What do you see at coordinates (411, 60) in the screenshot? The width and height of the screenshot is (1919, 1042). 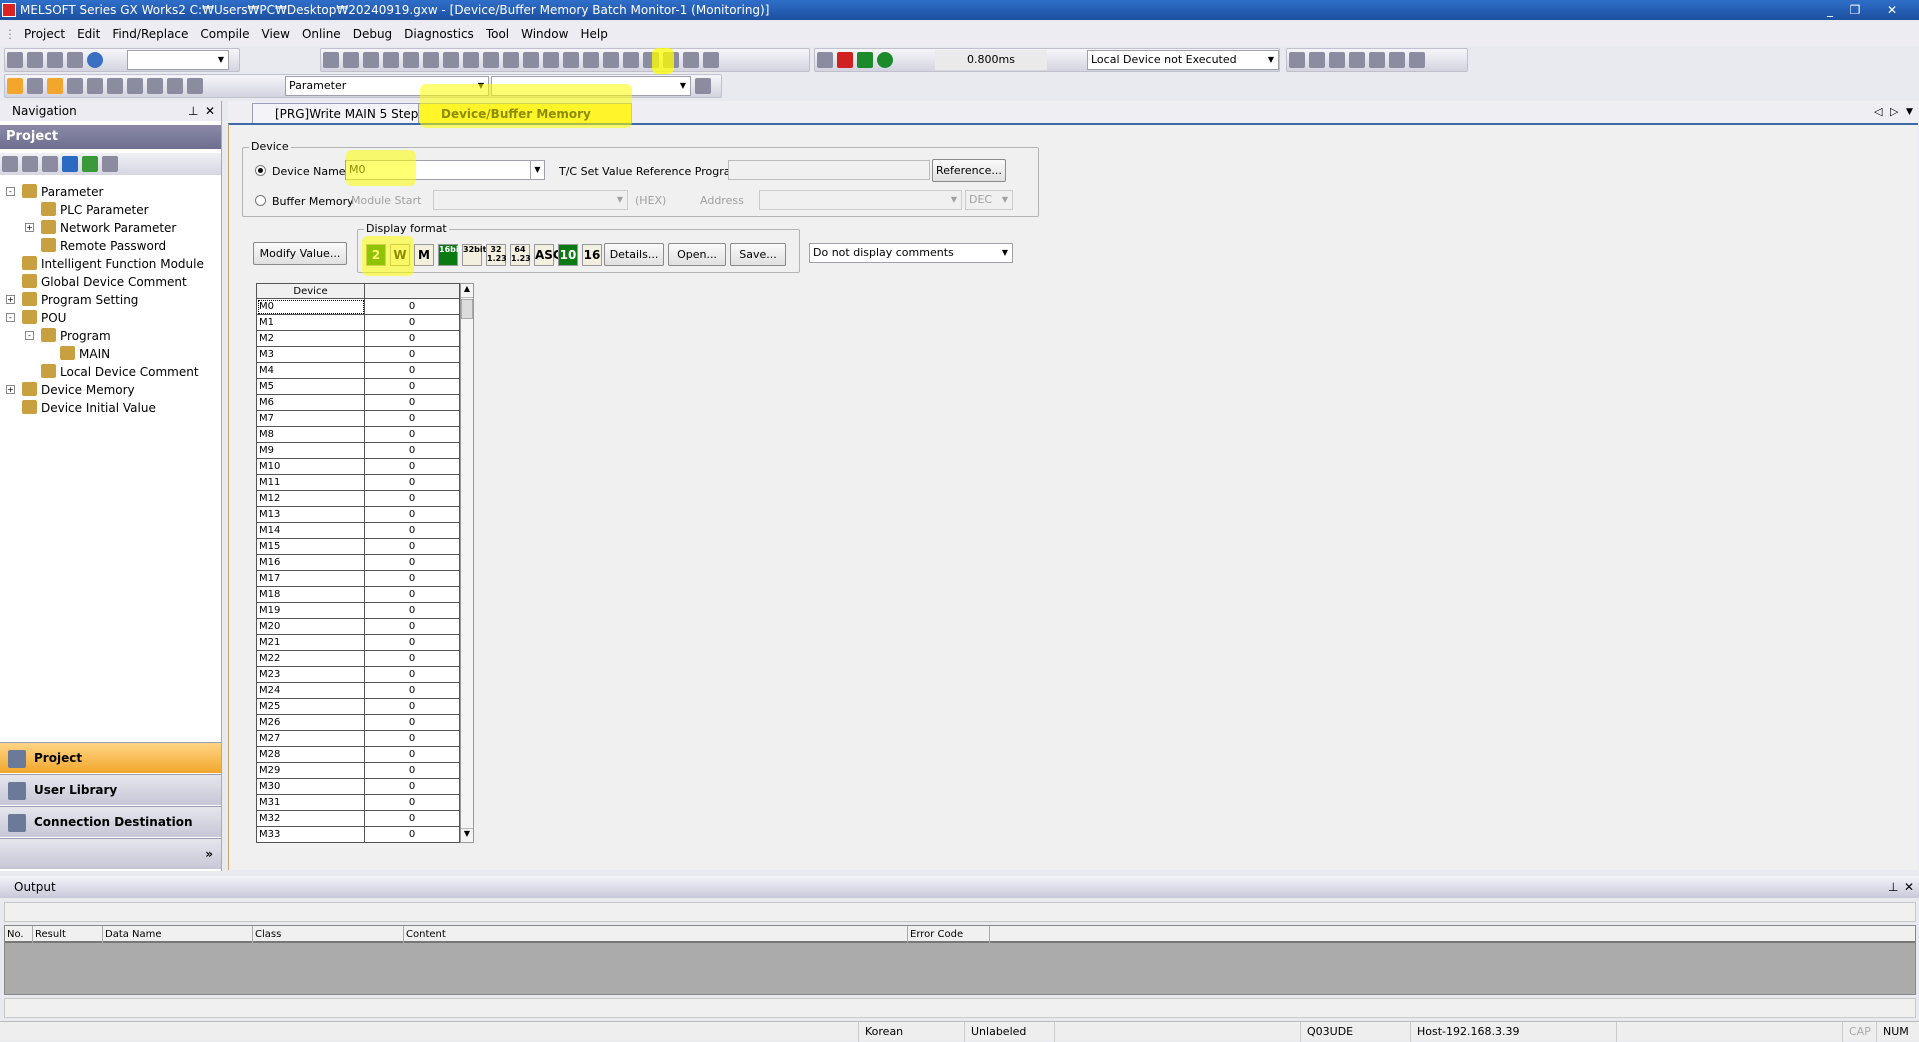 I see `redo-icon` at bounding box center [411, 60].